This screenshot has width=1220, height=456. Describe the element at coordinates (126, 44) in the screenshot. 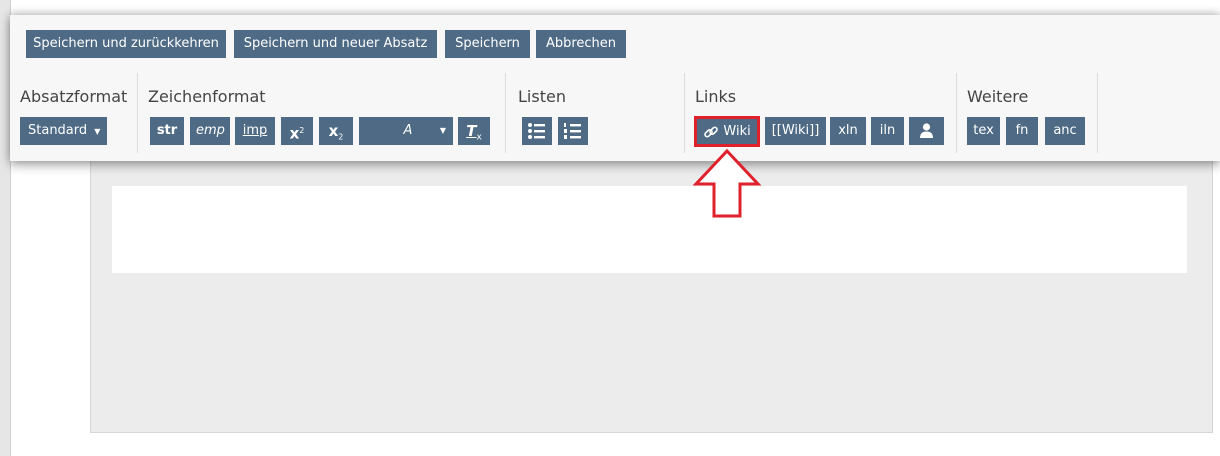

I see `save-return-button: Speichern und zurückkehren` at that location.